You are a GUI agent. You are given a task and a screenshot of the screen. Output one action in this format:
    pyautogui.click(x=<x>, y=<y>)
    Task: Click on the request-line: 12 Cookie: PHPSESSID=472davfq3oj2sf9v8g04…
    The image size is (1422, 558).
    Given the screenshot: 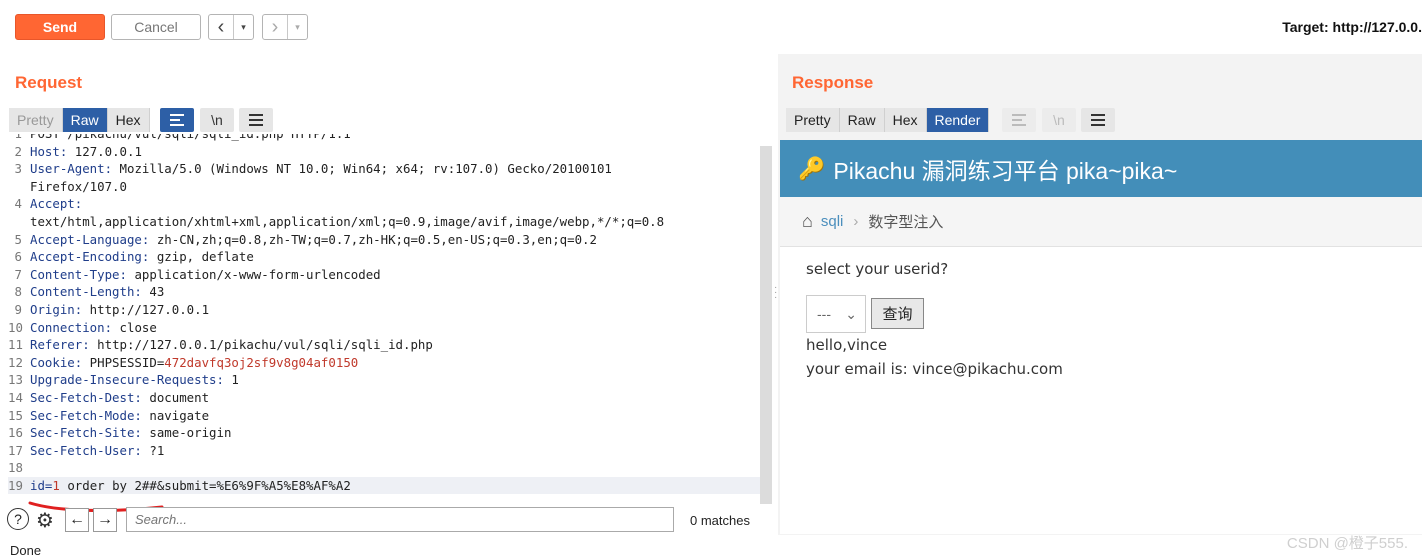 What is the action you would take?
    pyautogui.click(x=390, y=363)
    